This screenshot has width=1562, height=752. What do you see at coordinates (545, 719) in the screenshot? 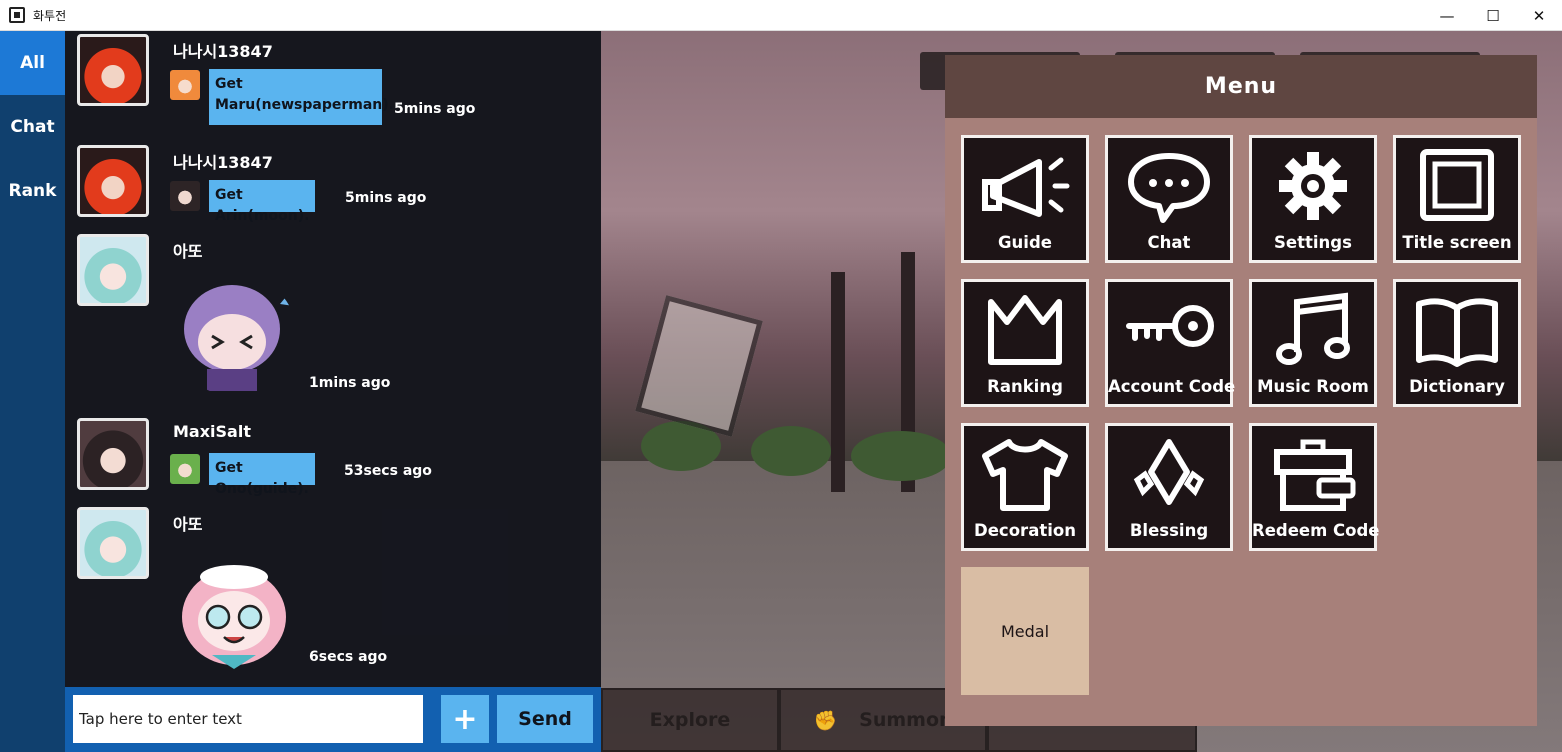
I see `send-button: Send` at bounding box center [545, 719].